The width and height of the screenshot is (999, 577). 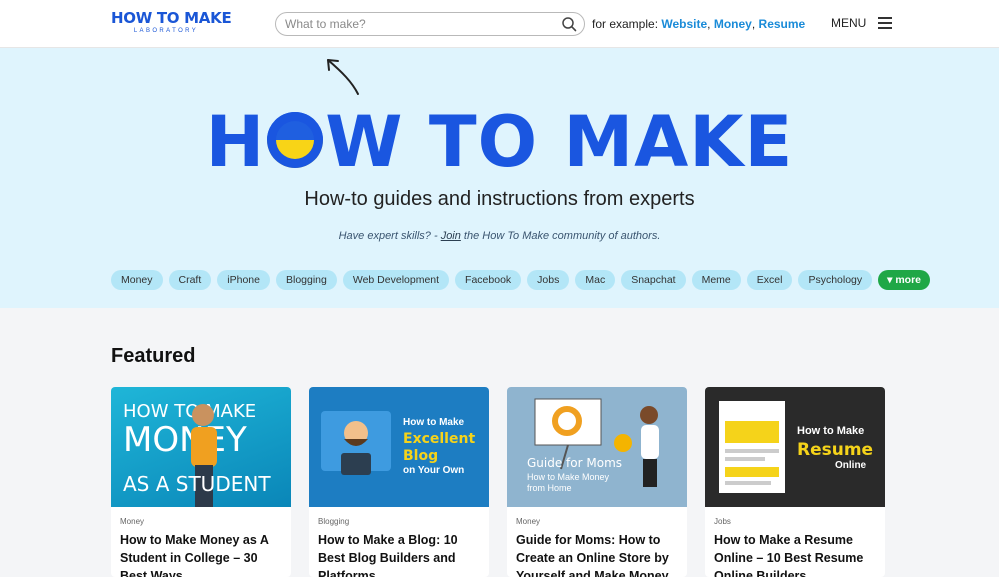 What do you see at coordinates (243, 280) in the screenshot?
I see `tag-iphone: iPhone` at bounding box center [243, 280].